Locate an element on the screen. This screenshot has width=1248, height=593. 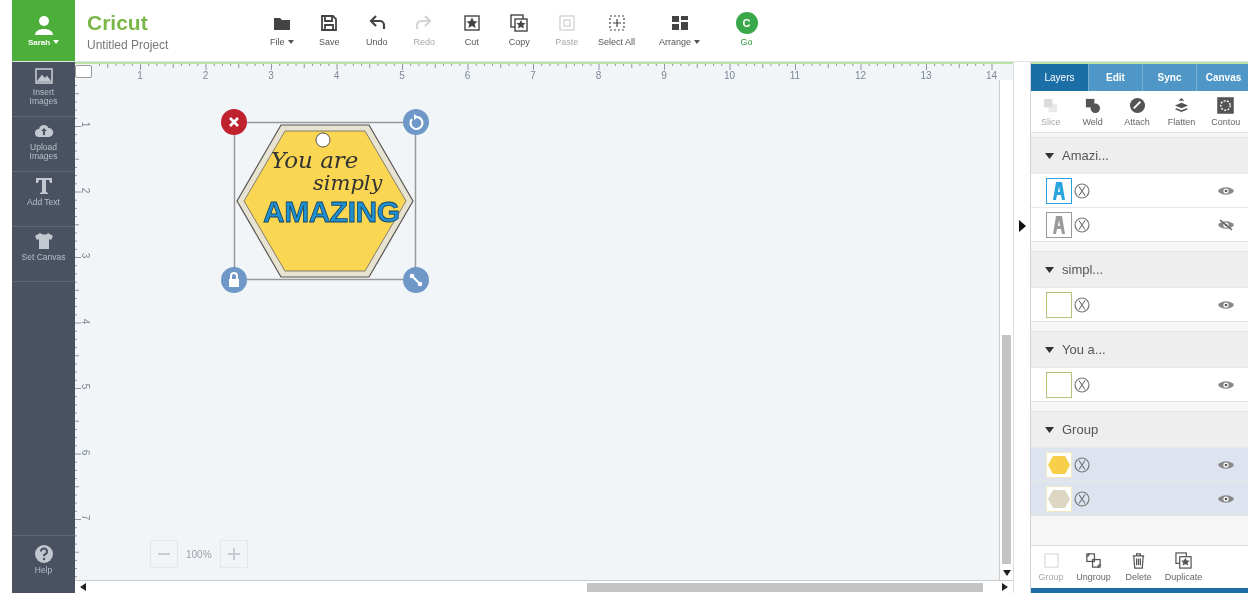
design-text: You are is located at coordinates (315, 160).